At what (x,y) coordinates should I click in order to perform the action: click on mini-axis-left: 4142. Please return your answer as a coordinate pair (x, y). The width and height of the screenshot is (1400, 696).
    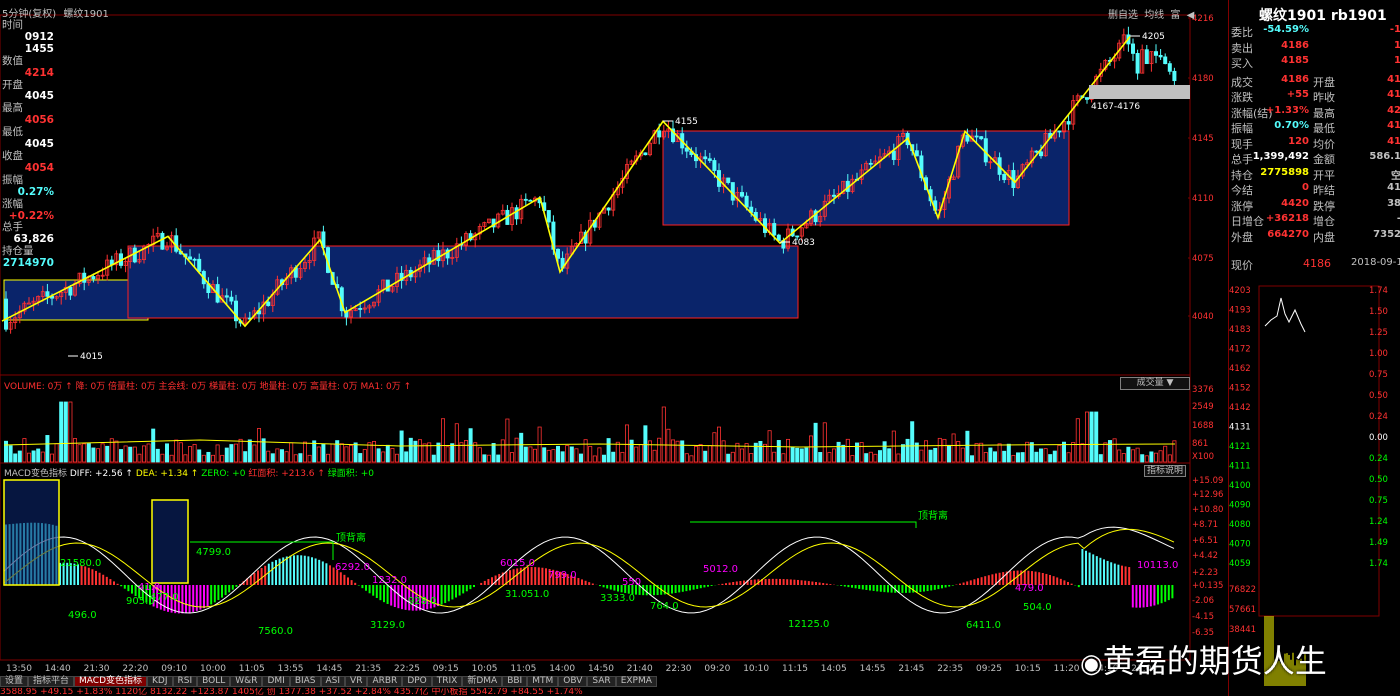
    Looking at the image, I should click on (1240, 408).